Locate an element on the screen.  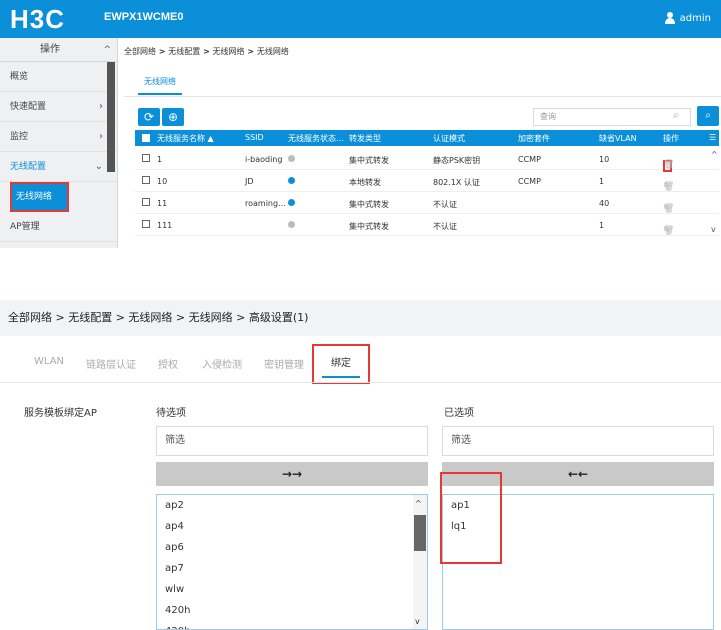
tab-link-auth: 链路层认证 is located at coordinates (111, 363).